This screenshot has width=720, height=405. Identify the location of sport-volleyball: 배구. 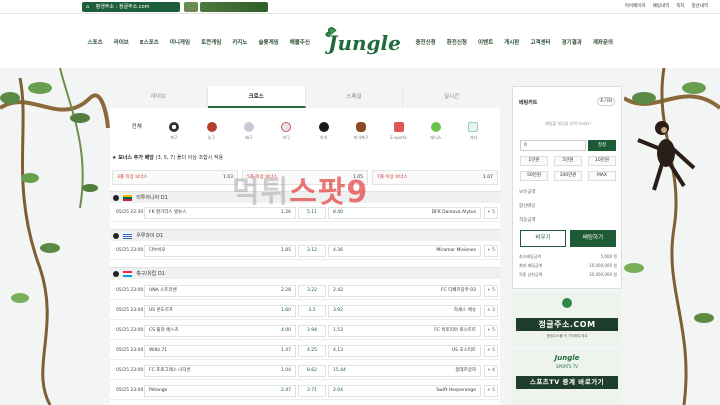
(248, 135).